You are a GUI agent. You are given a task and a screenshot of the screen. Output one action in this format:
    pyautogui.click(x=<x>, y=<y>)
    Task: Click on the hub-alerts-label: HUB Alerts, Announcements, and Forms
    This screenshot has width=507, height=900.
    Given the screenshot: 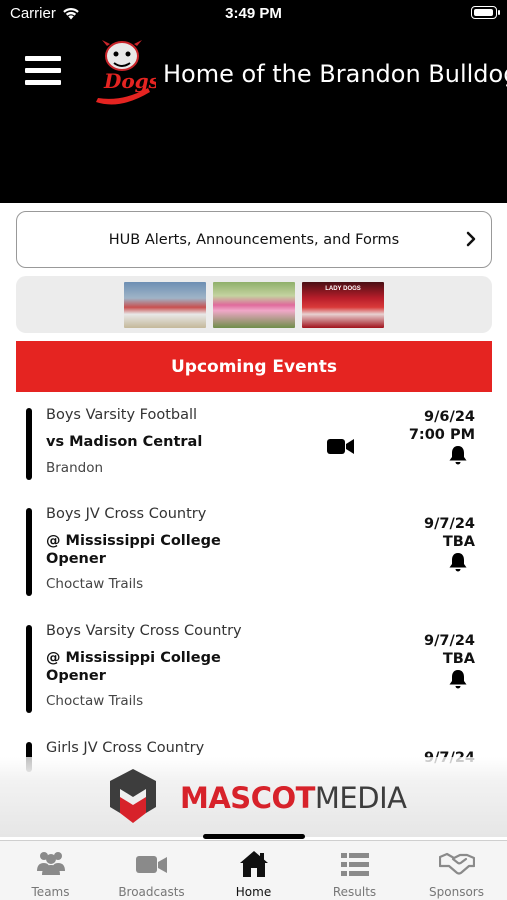 What is the action you would take?
    pyautogui.click(x=254, y=239)
    